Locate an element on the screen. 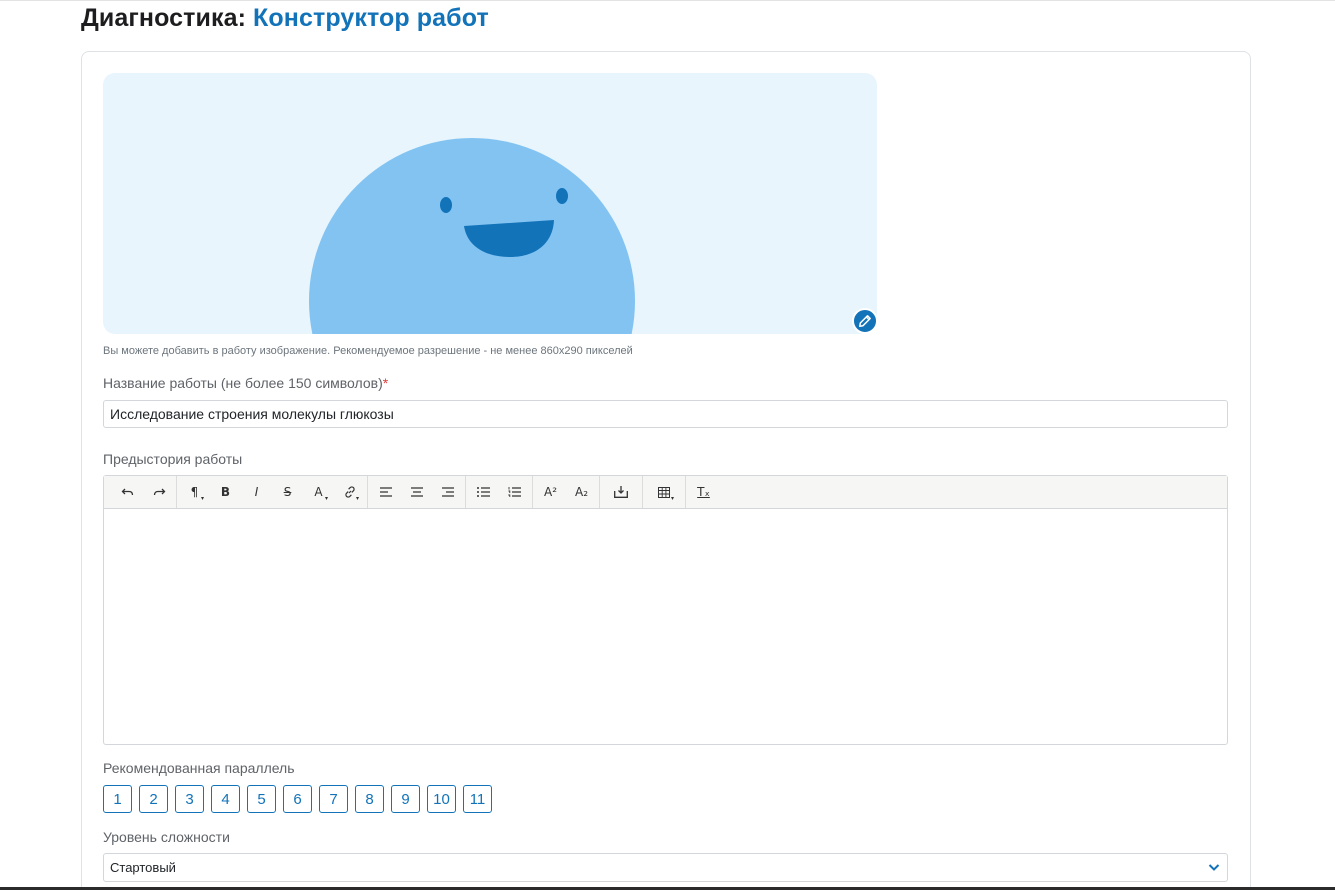 The width and height of the screenshot is (1335, 890). grade-button-11: 11 is located at coordinates (477, 799).